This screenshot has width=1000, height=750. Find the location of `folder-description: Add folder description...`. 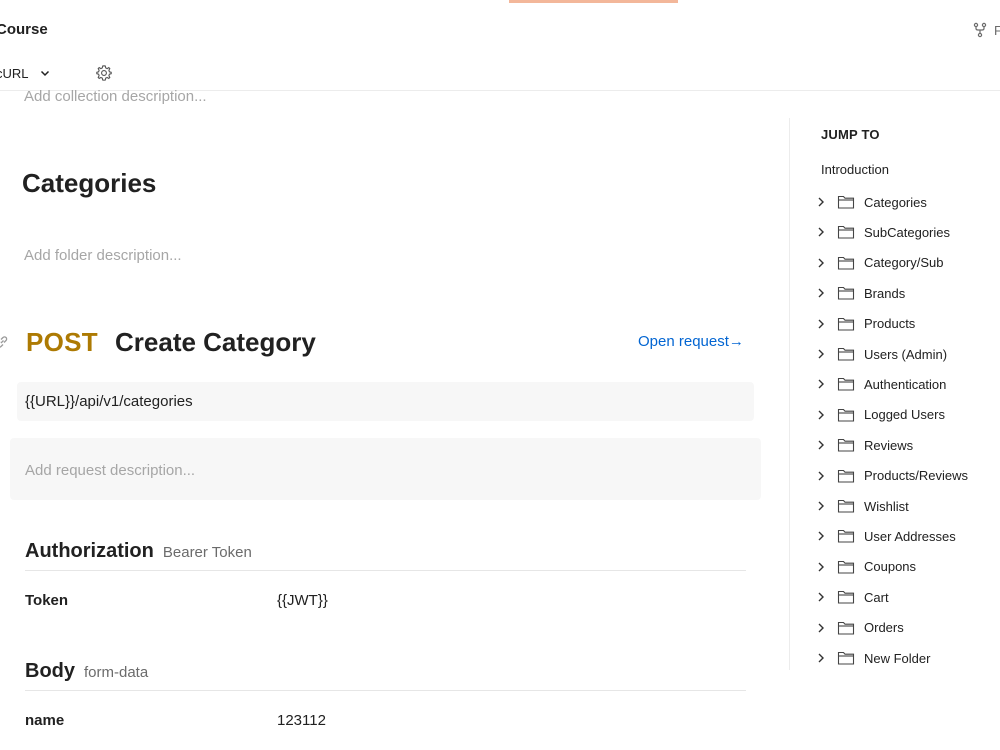

folder-description: Add folder description... is located at coordinates (103, 255).